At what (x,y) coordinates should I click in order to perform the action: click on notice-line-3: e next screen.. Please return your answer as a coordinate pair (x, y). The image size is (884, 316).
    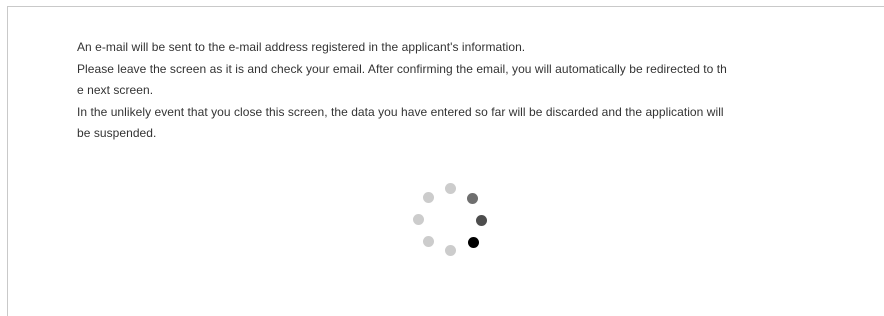
    Looking at the image, I should click on (115, 90).